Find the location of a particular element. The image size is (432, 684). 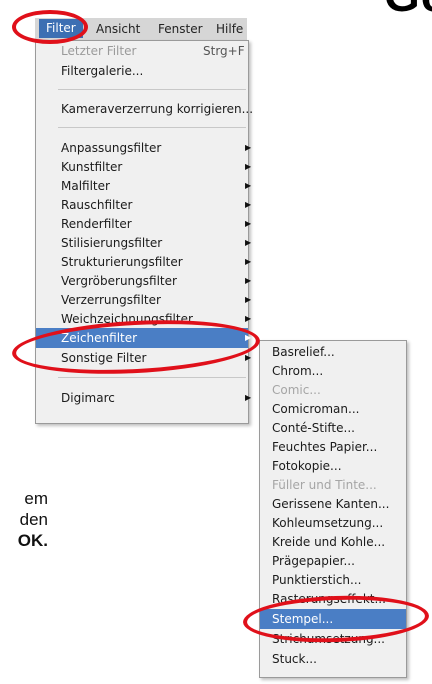

text-line: em is located at coordinates (36, 498).